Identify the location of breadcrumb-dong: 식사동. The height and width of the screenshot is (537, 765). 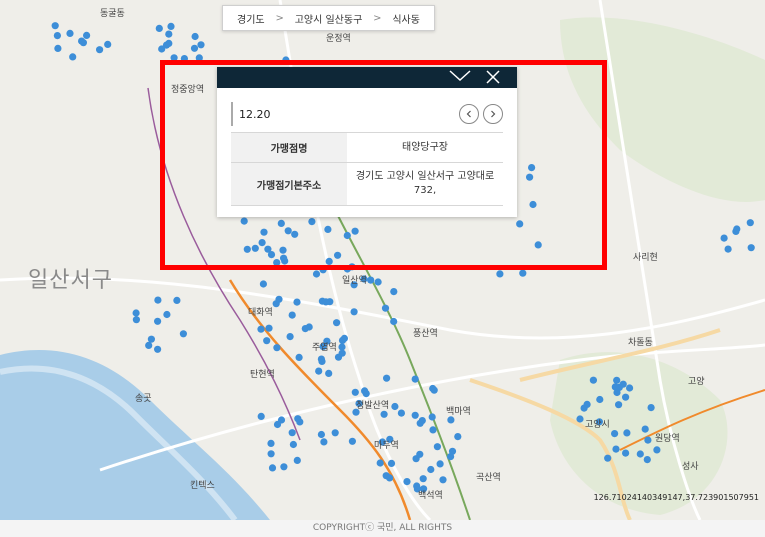
(406, 18).